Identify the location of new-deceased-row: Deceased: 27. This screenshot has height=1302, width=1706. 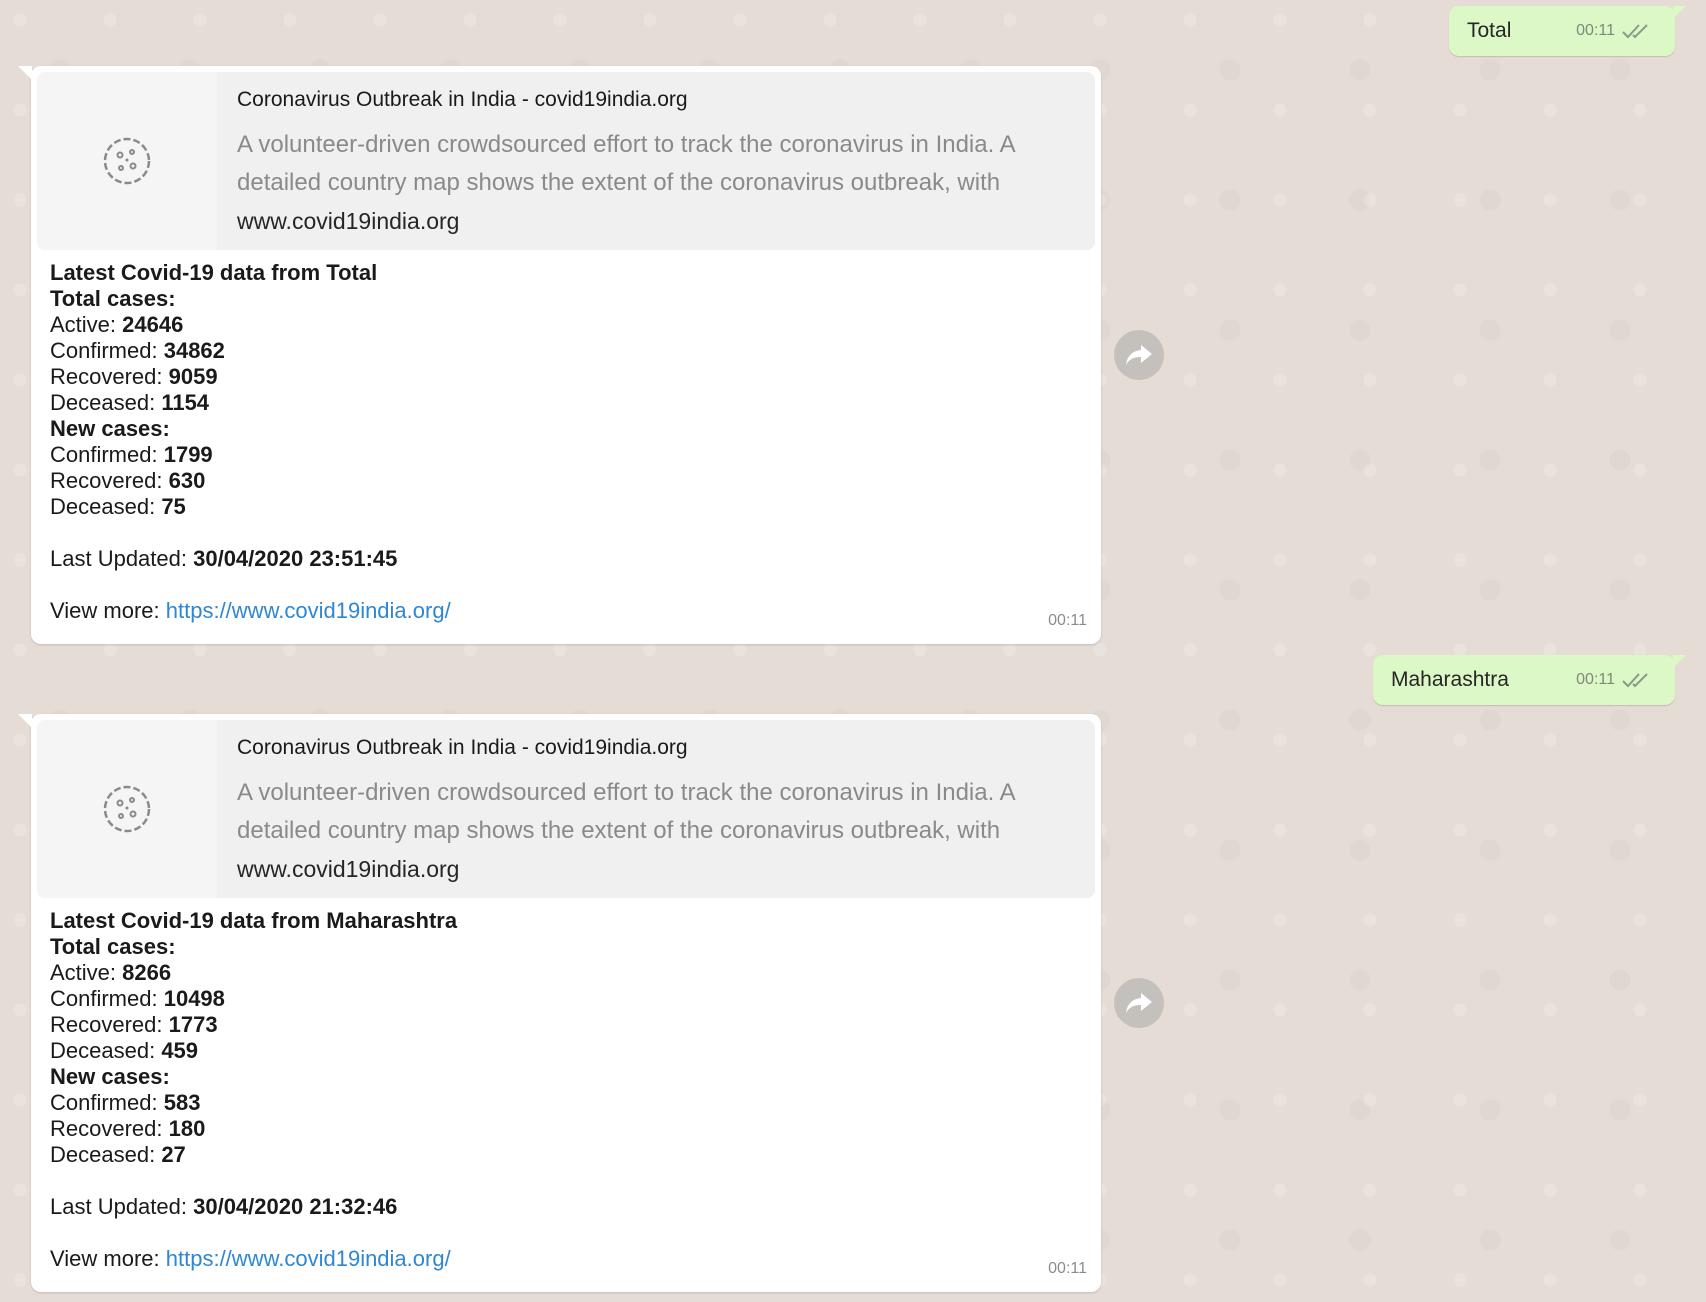
(118, 1154).